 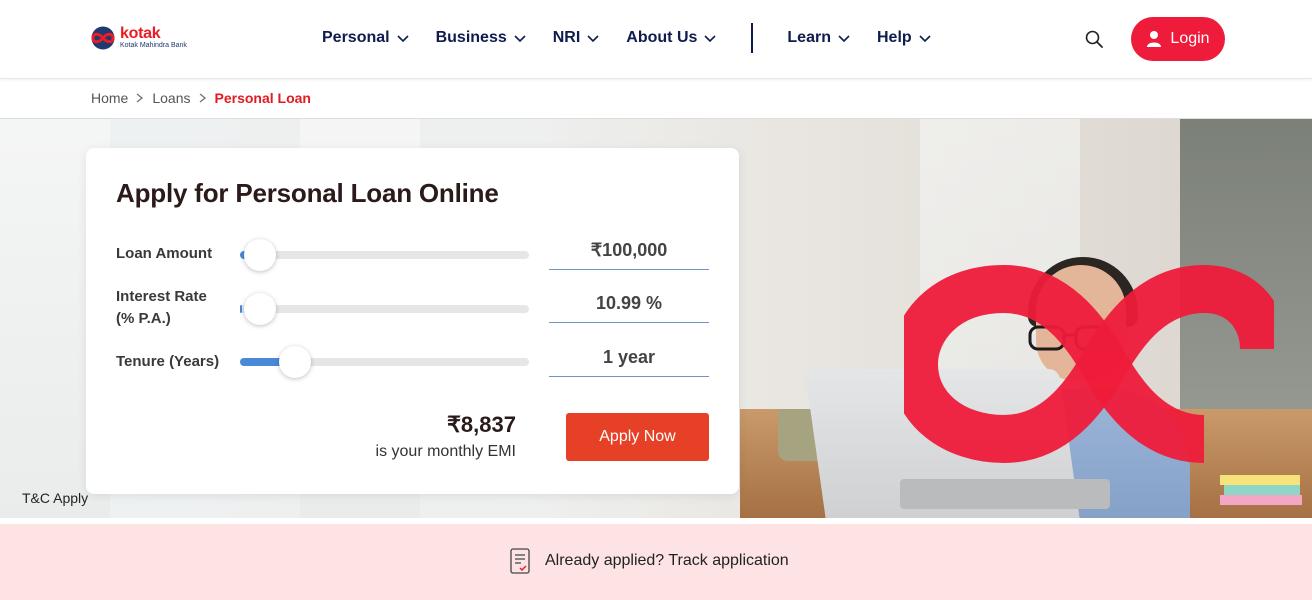 I want to click on breadcrumb-current: Personal Loan, so click(x=262, y=98).